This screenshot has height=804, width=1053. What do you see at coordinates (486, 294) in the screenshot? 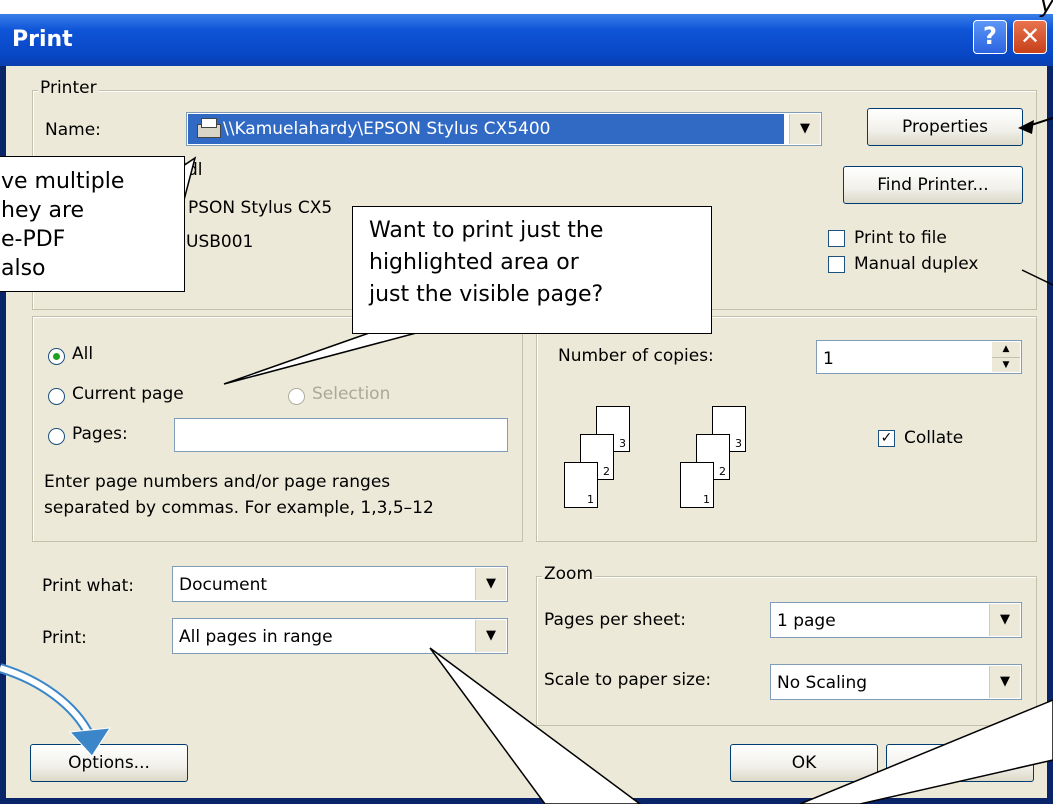
I see `center-callout-line: just the visible page?` at bounding box center [486, 294].